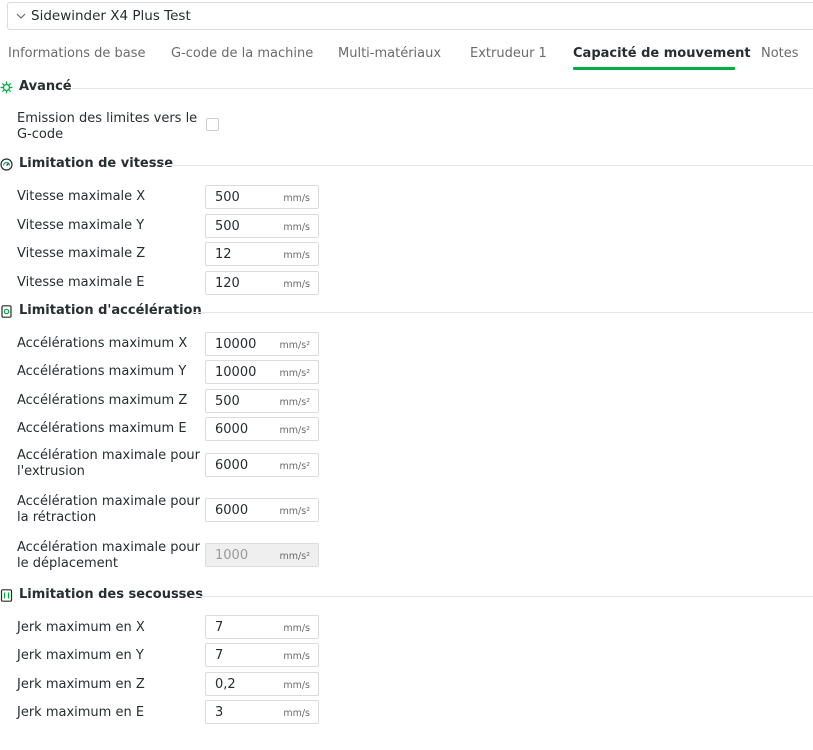 This screenshot has width=813, height=750. What do you see at coordinates (45, 86) in the screenshot?
I see `section-title: Avancé` at bounding box center [45, 86].